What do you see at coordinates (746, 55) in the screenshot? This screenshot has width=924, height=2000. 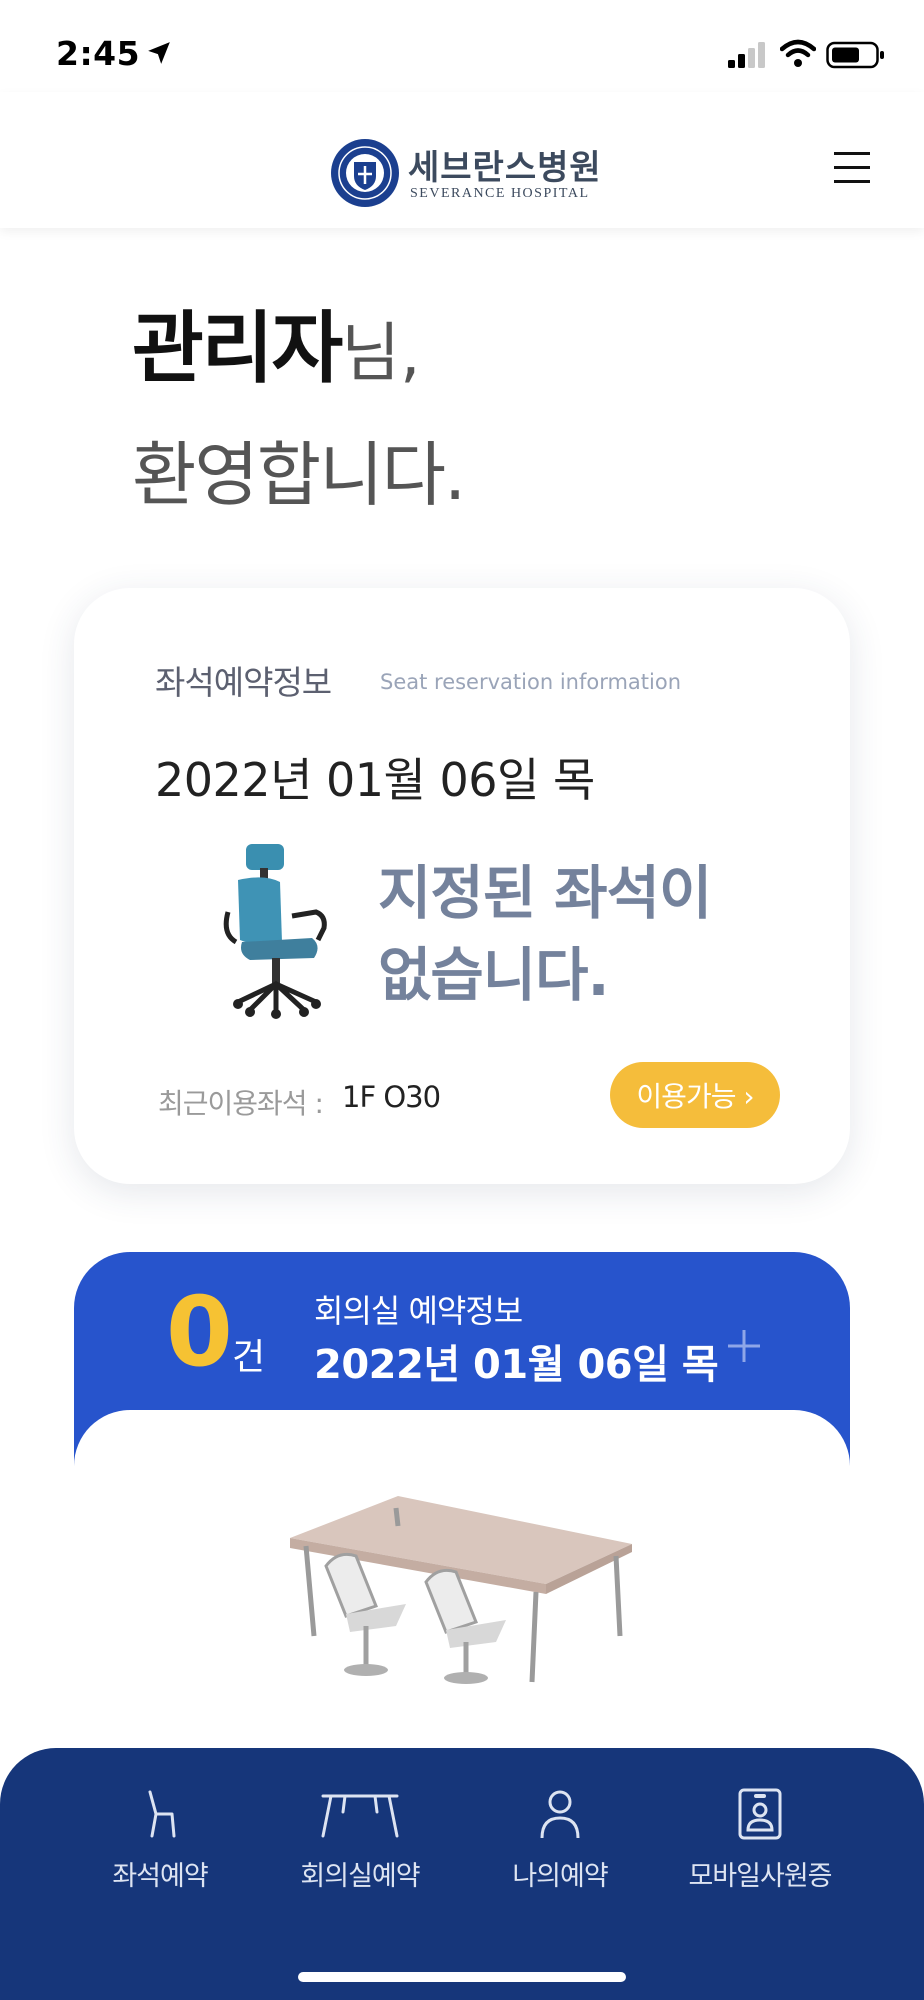 I see `cellular-signal-icon` at bounding box center [746, 55].